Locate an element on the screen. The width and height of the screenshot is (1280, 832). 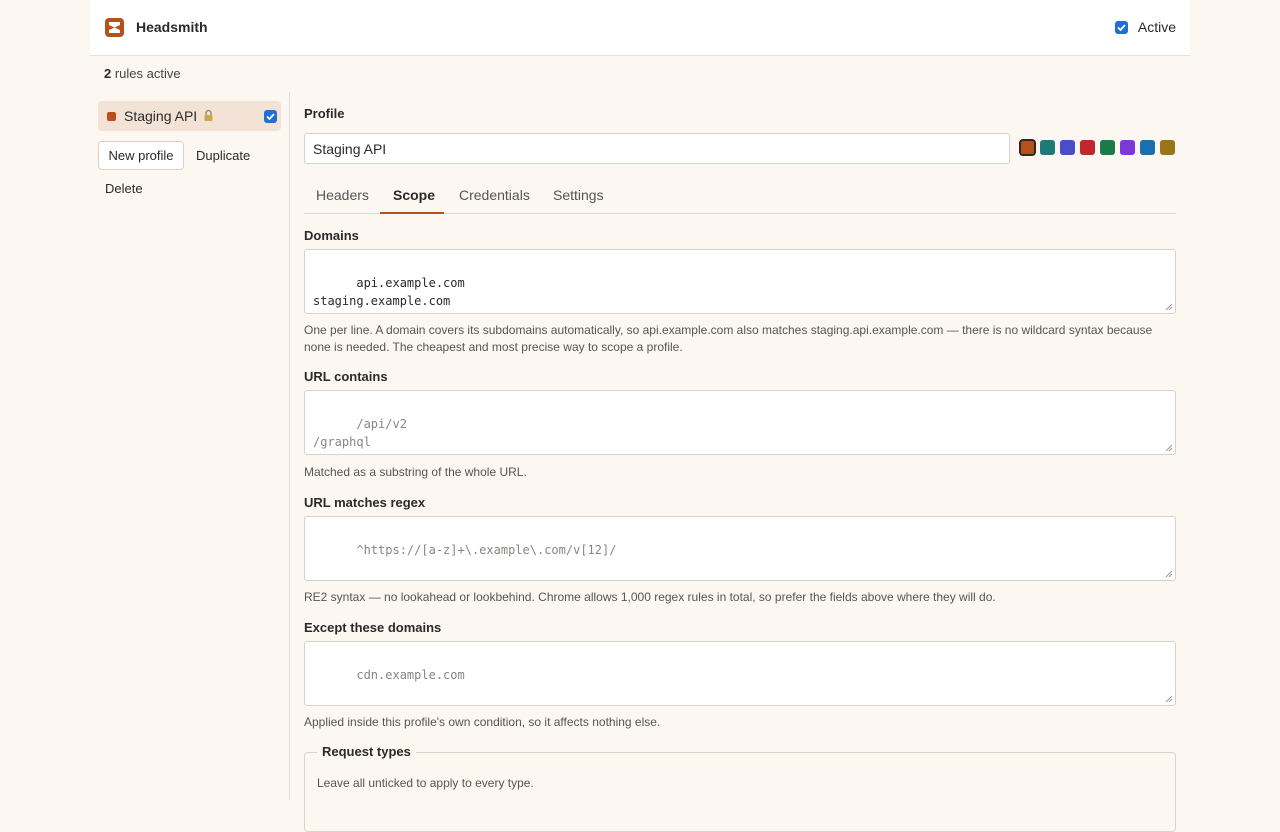
url-regex-label: URL matches regex is located at coordinates (365, 502).